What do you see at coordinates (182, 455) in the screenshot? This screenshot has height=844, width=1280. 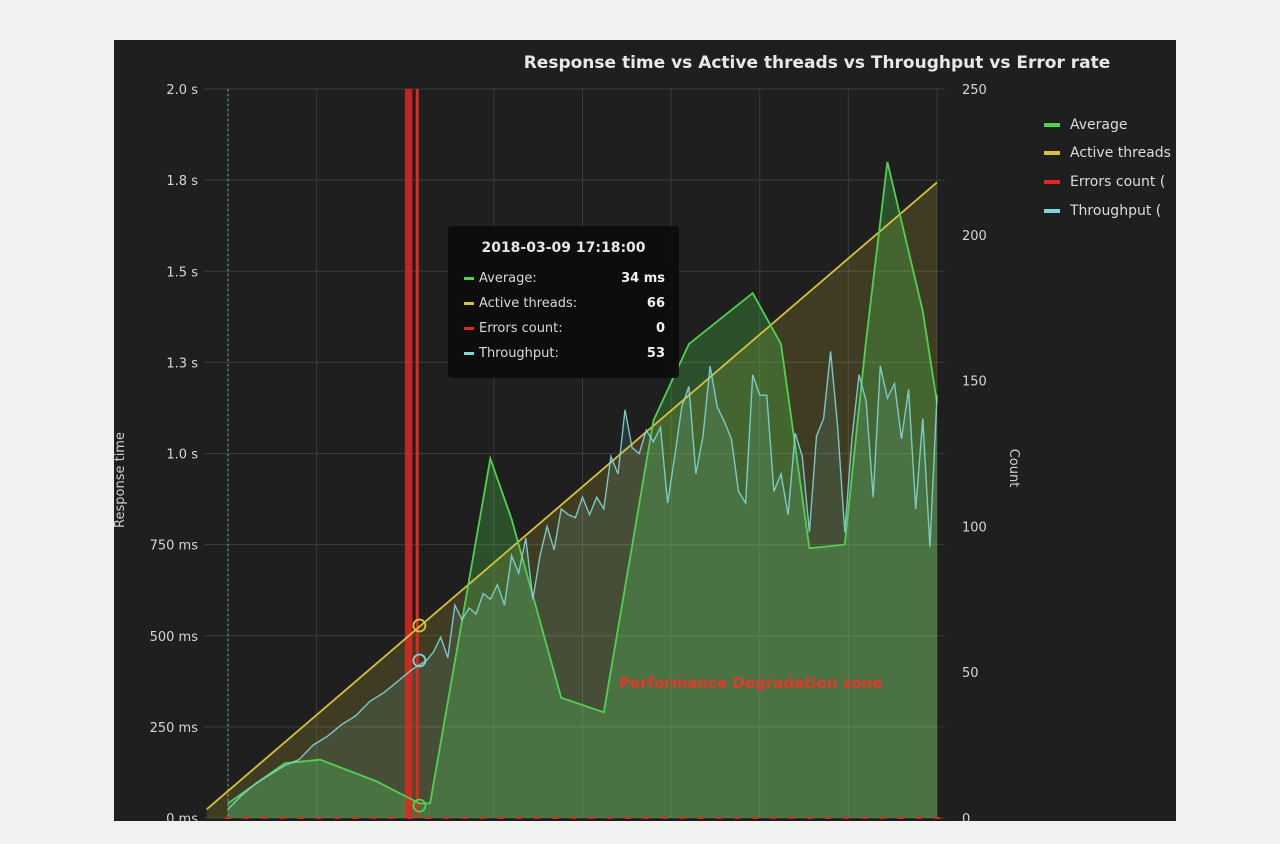 I see `y-tick-label: 1.0 s` at bounding box center [182, 455].